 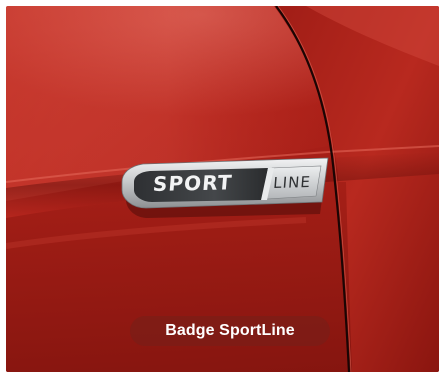 I want to click on caption-label: Badge SportLine, so click(x=230, y=331).